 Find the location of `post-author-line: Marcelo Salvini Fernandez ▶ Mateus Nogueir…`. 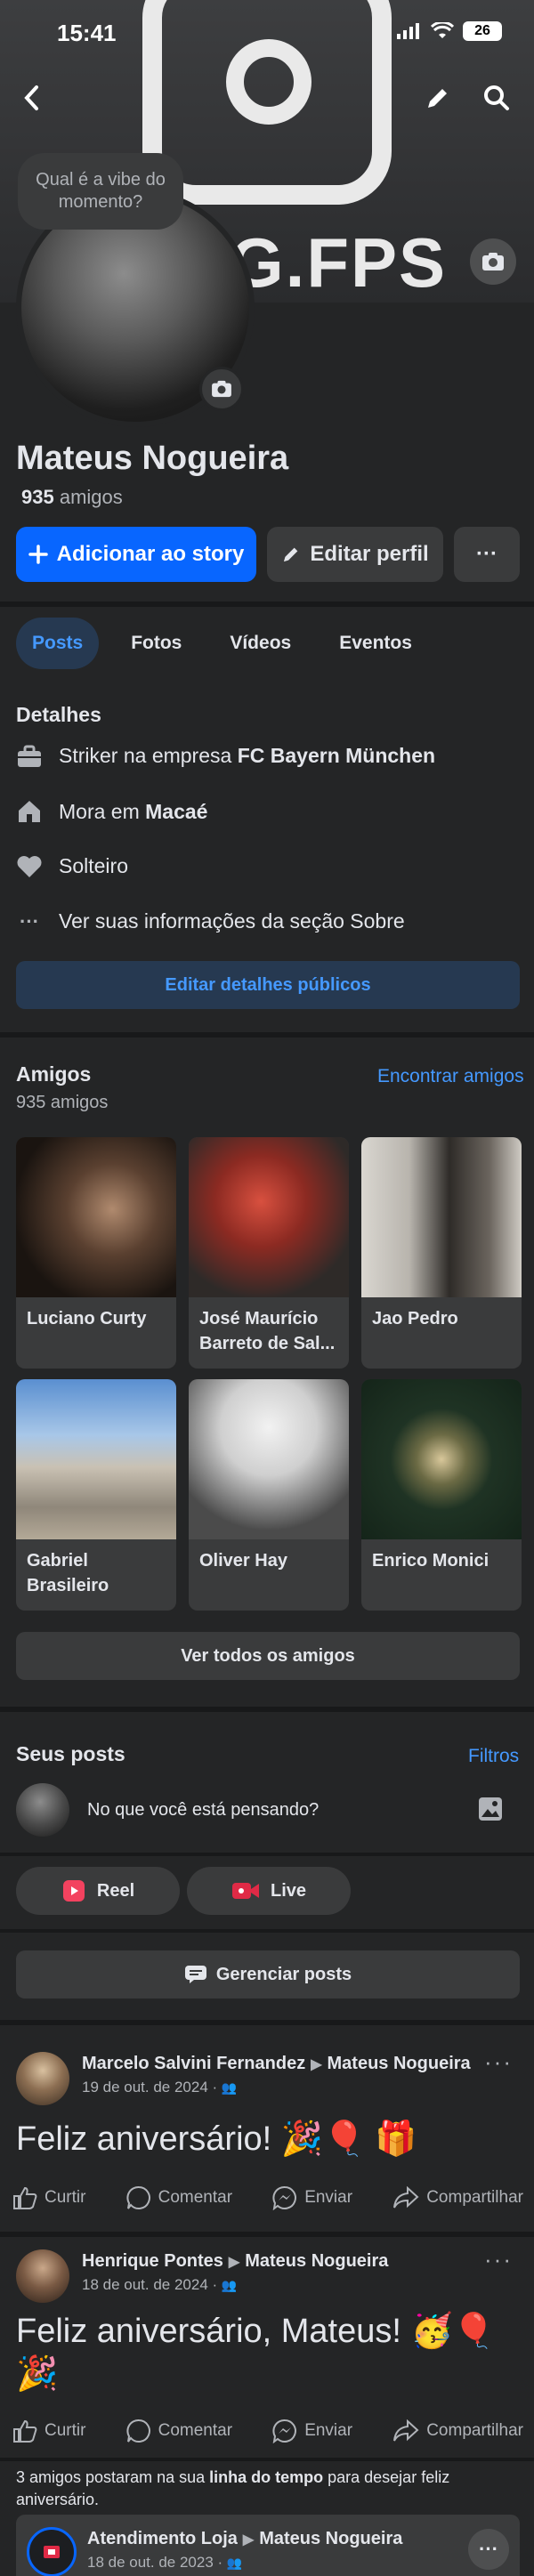

post-author-line: Marcelo Salvini Fernandez ▶ Mateus Nogueir… is located at coordinates (276, 2064).